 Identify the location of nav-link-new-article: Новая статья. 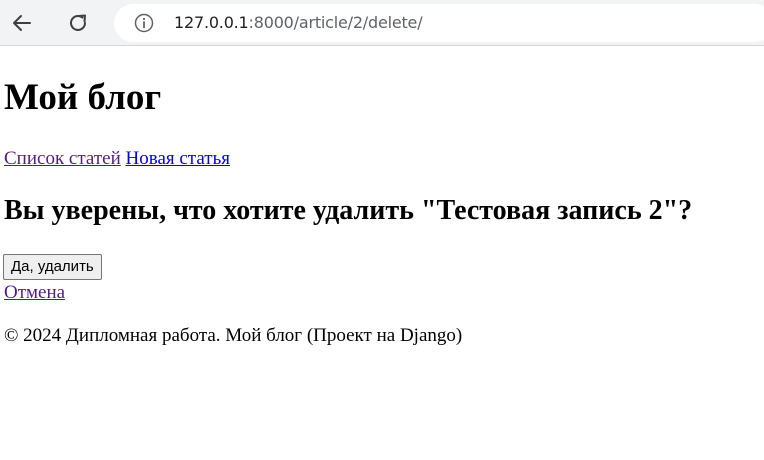
(178, 158).